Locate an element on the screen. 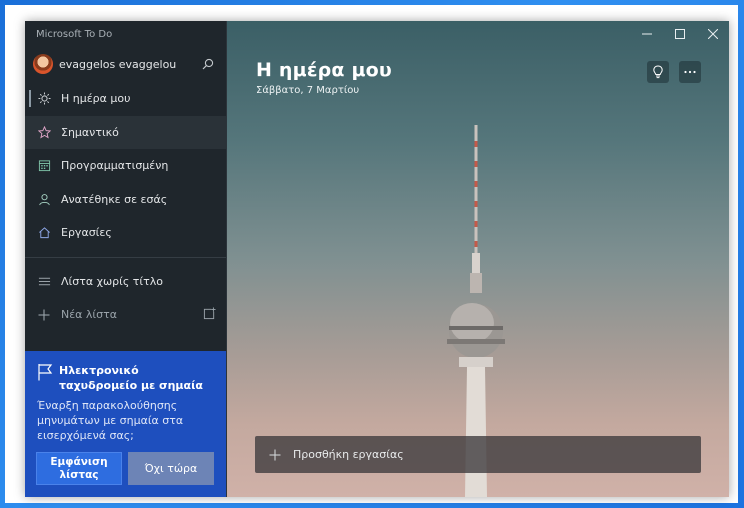 This screenshot has width=744, height=508. new-list-label: Νέα λίστα is located at coordinates (89, 315).